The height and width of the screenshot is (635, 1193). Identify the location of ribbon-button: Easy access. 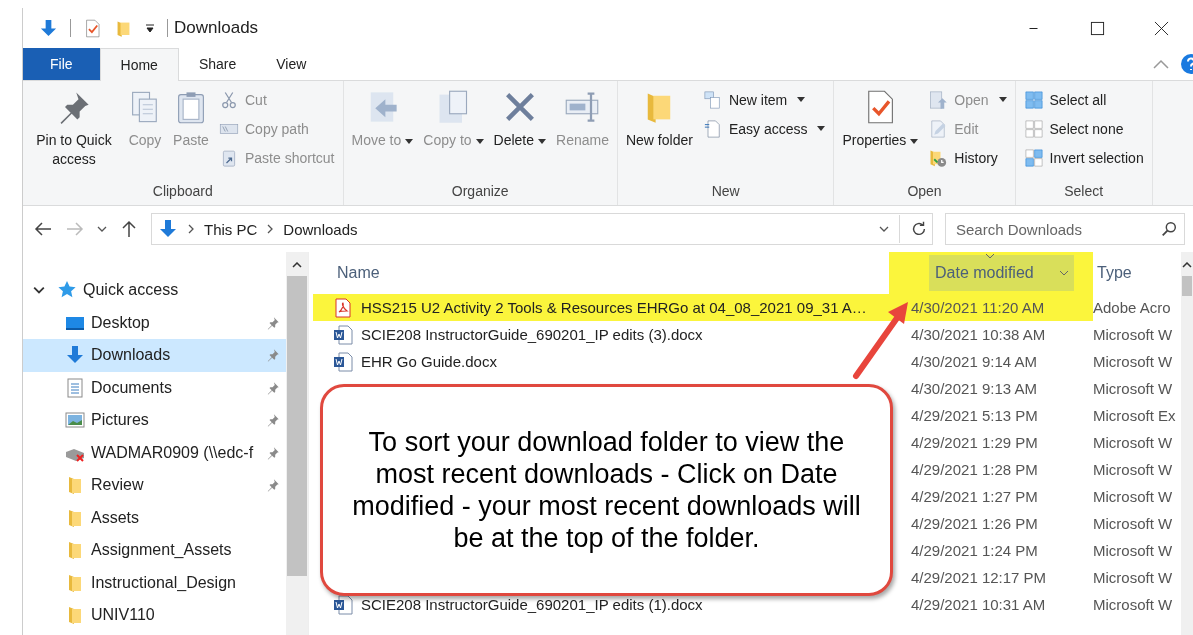
(764, 128).